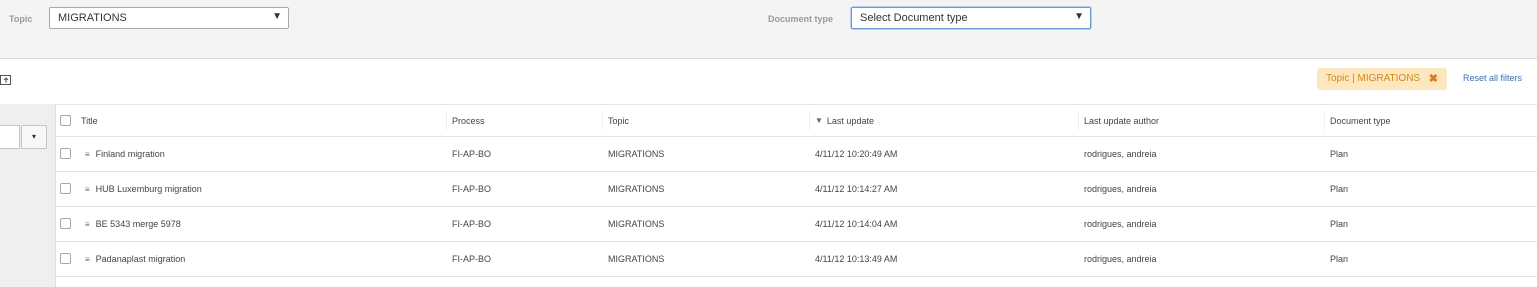 Image resolution: width=1537 pixels, height=287 pixels. What do you see at coordinates (138, 224) in the screenshot?
I see `row-title: BE 5343 merge 5978` at bounding box center [138, 224].